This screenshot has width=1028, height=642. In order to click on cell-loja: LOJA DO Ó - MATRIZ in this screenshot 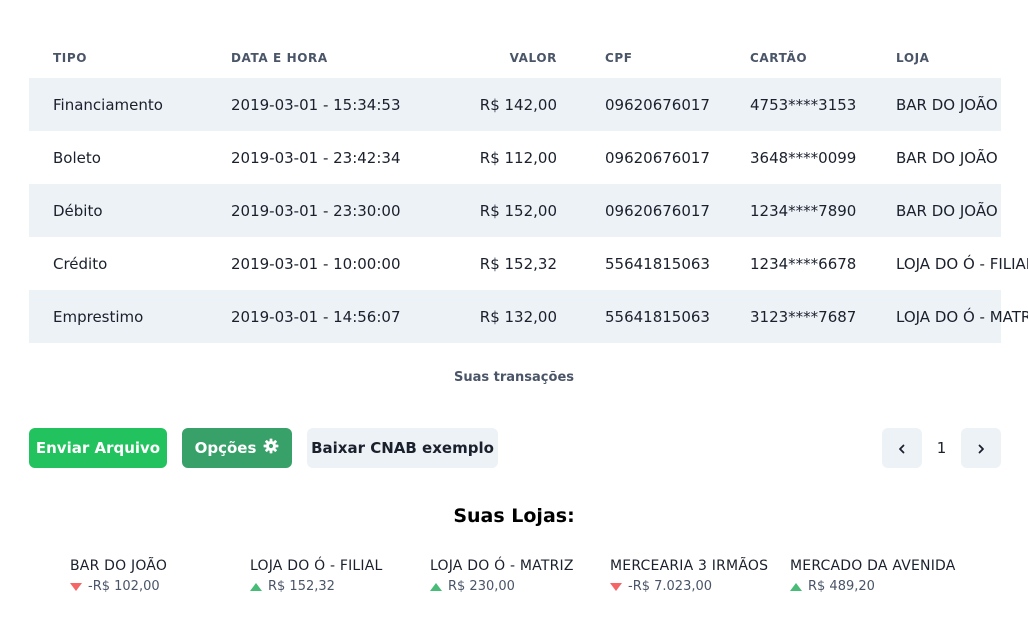, I will do `click(962, 316)`.